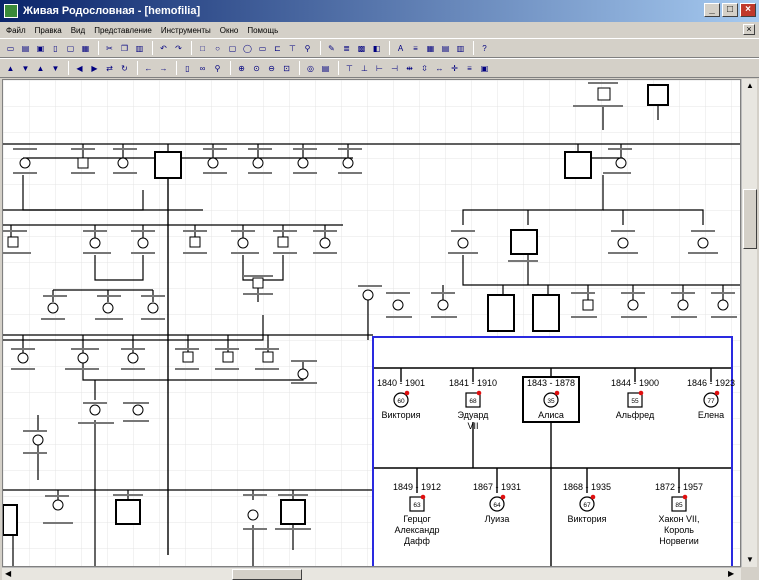  What do you see at coordinates (10, 68) in the screenshot?
I see `arrow-up-icon: ▲` at bounding box center [10, 68].